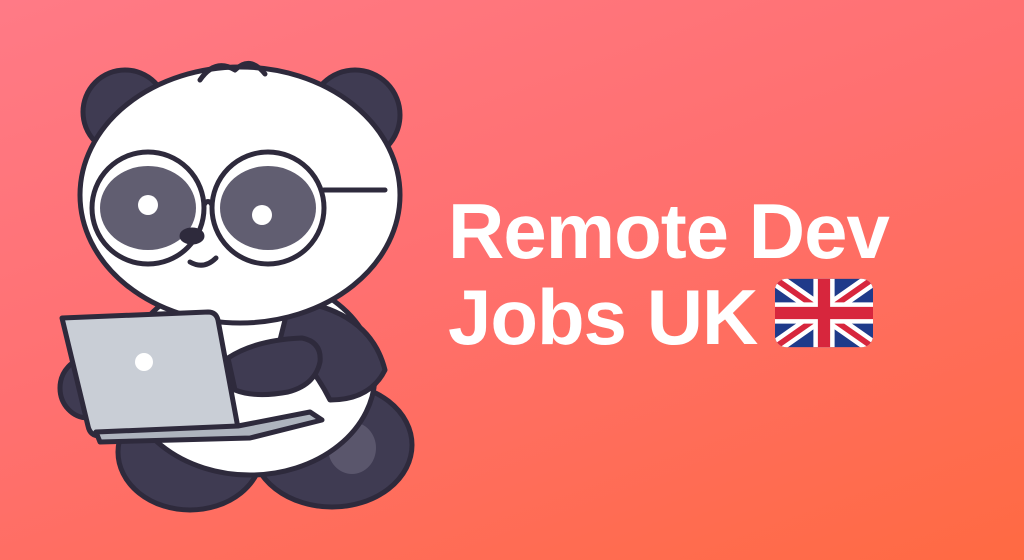  I want to click on panda-nose, so click(192, 236).